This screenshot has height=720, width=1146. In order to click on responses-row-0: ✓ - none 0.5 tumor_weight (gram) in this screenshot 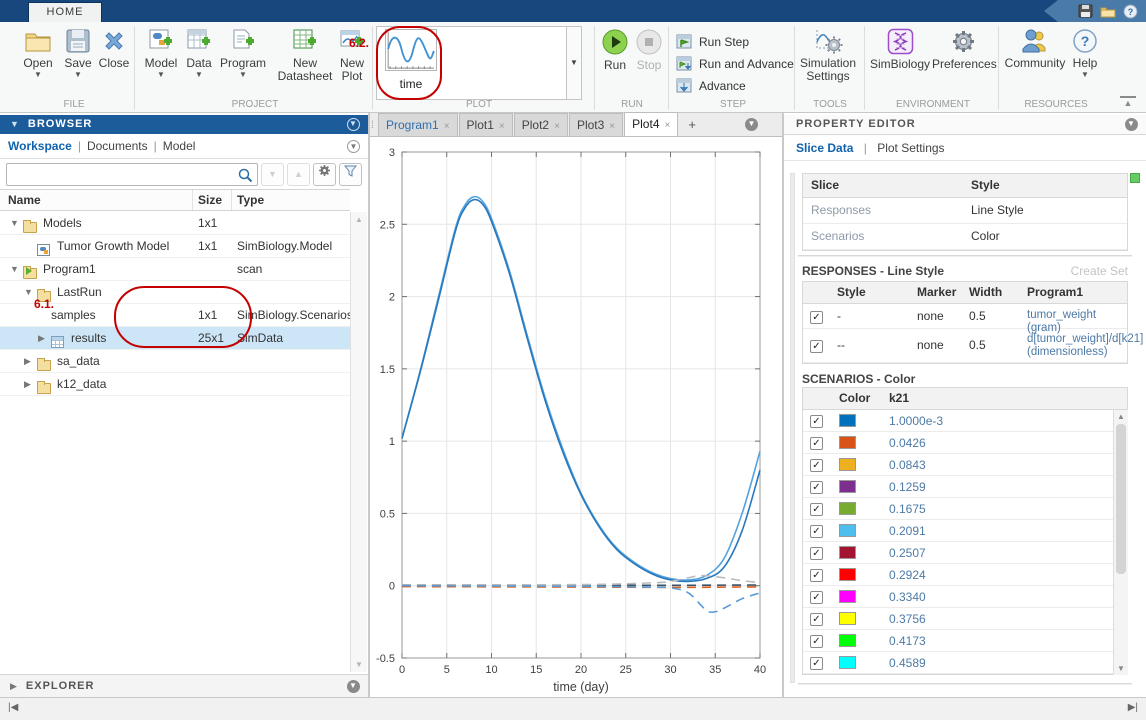, I will do `click(965, 319)`.